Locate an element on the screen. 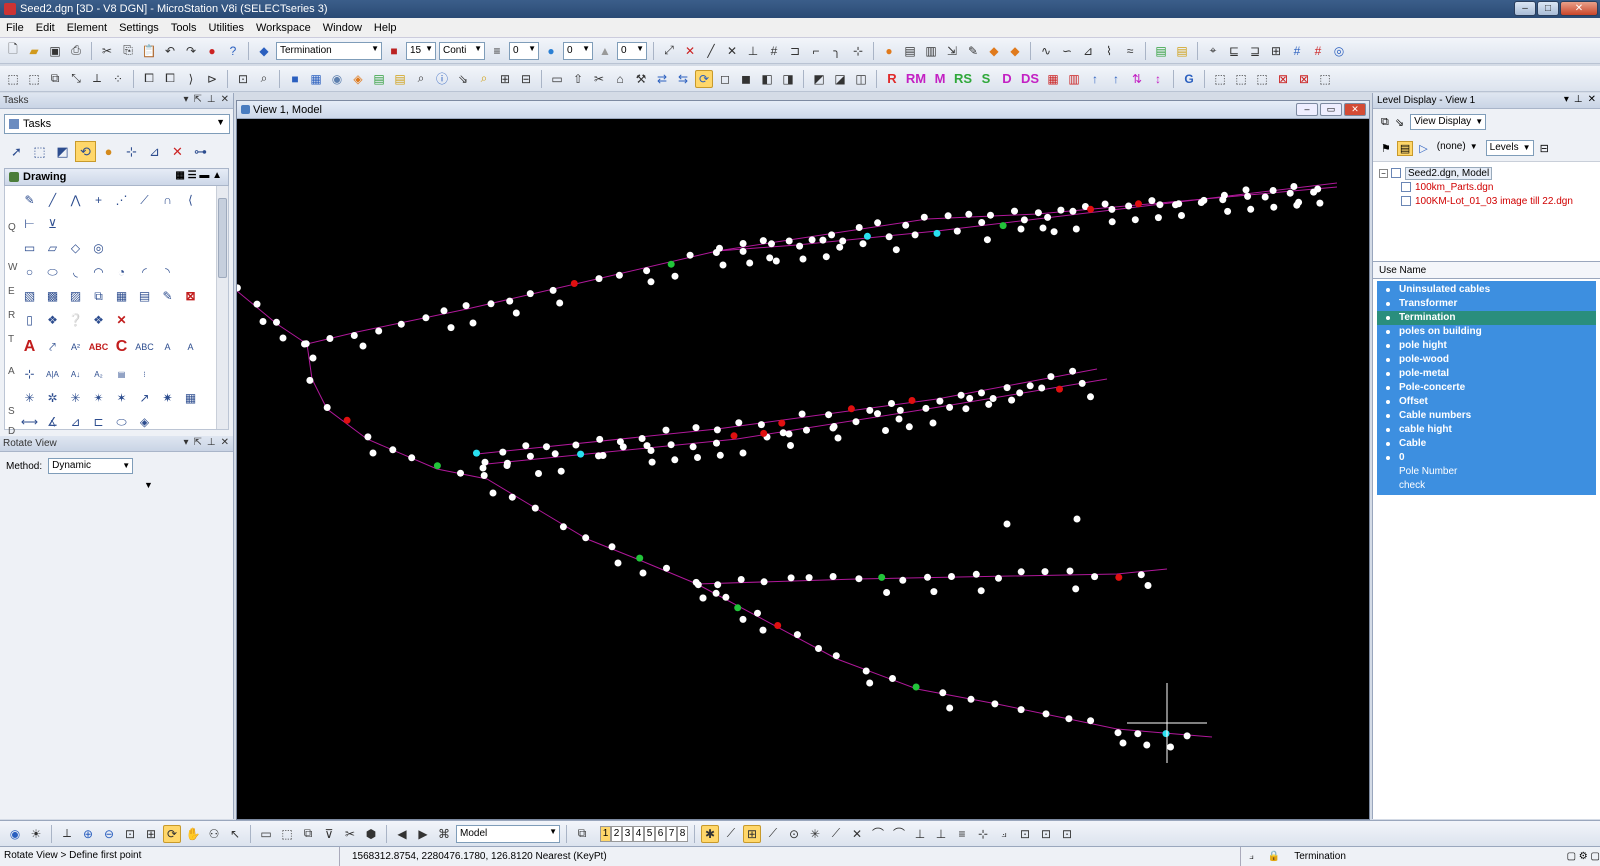  arc-center-icon: ◔ is located at coordinates (121, 272).